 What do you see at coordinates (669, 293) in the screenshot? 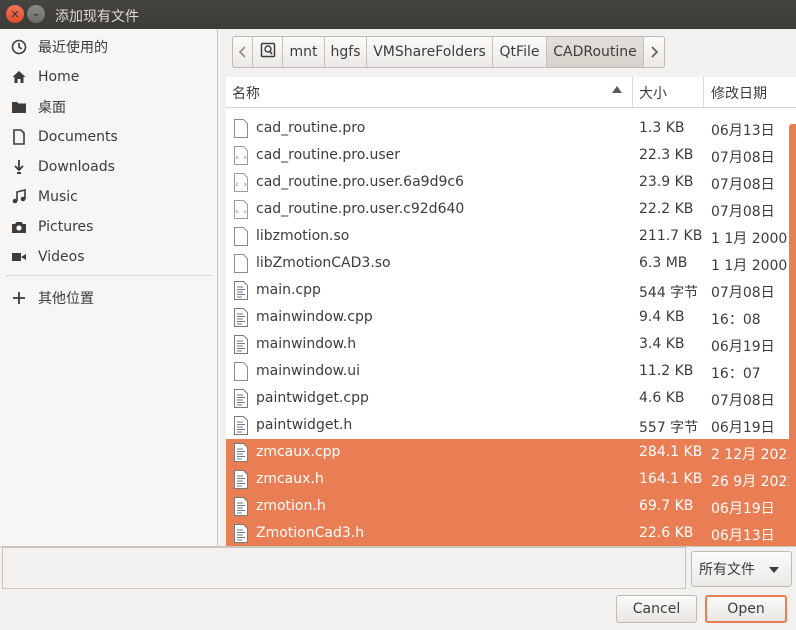
I see `file-size: 544 字节` at bounding box center [669, 293].